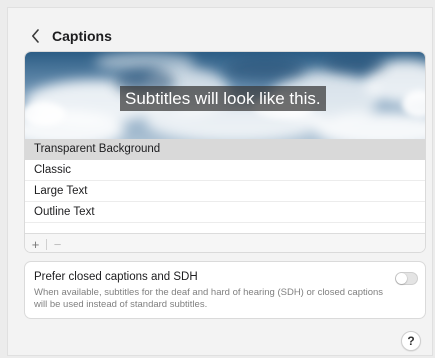  What do you see at coordinates (116, 277) in the screenshot?
I see `sdh-option-title: Prefer closed captions and SDH` at bounding box center [116, 277].